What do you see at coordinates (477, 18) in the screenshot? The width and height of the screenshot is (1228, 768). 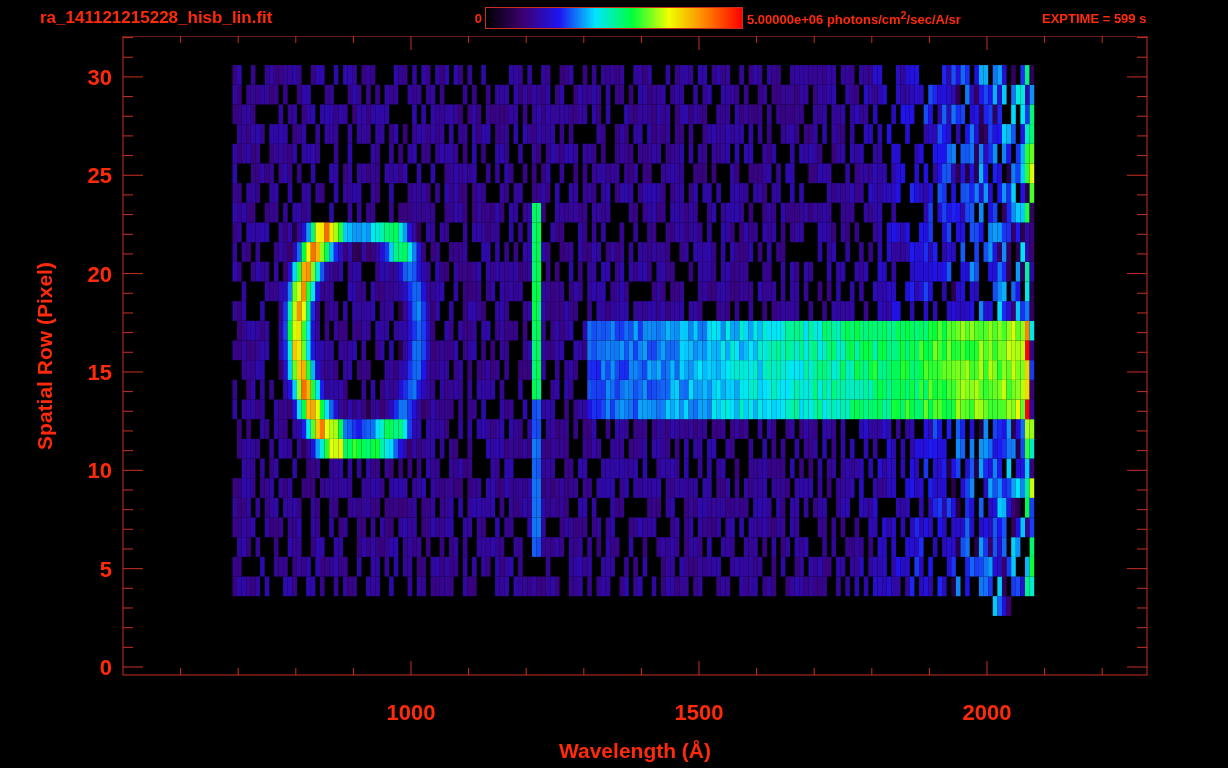 I see `colorbar-min-label: 0` at bounding box center [477, 18].